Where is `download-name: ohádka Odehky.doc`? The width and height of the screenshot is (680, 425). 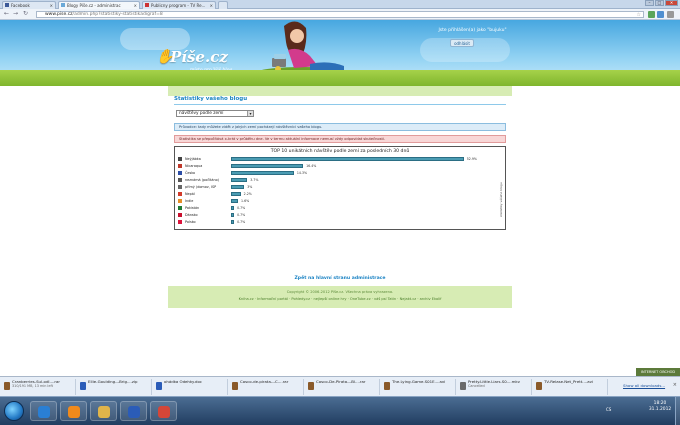
download-name: ohádka Odehky.doc is located at coordinates (183, 381).